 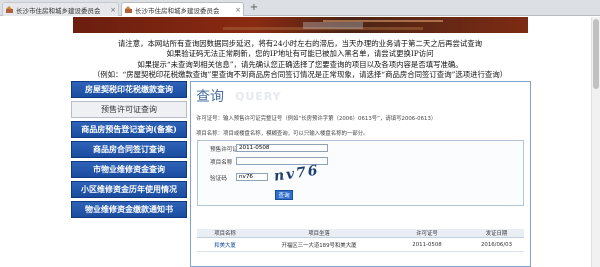 What do you see at coordinates (210, 97) in the screenshot?
I see `query-title: 查询` at bounding box center [210, 97].